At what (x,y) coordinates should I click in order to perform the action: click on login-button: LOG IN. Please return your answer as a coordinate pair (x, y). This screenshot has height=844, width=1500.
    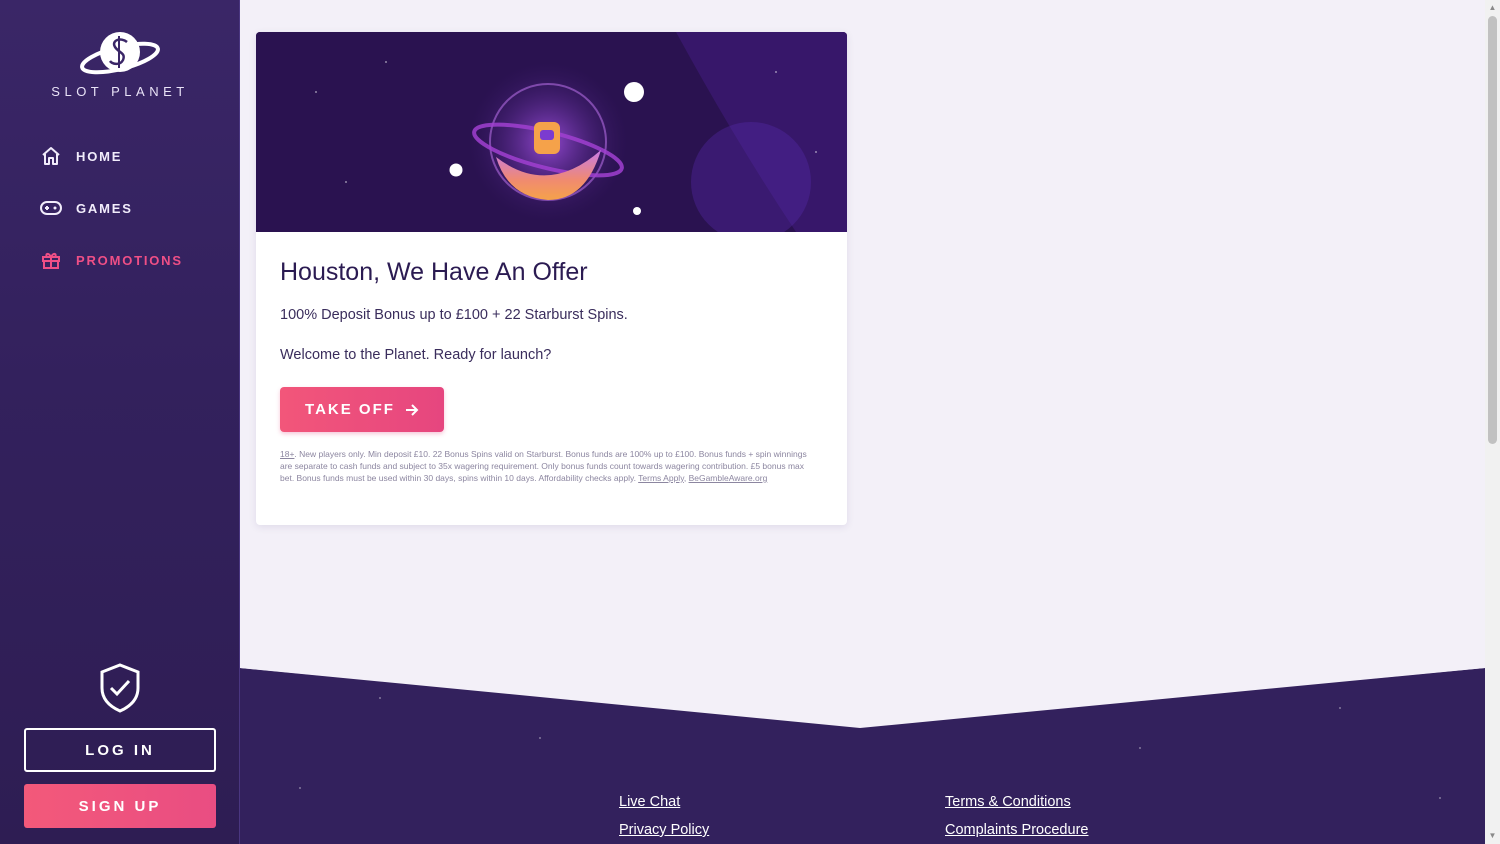
    Looking at the image, I should click on (120, 750).